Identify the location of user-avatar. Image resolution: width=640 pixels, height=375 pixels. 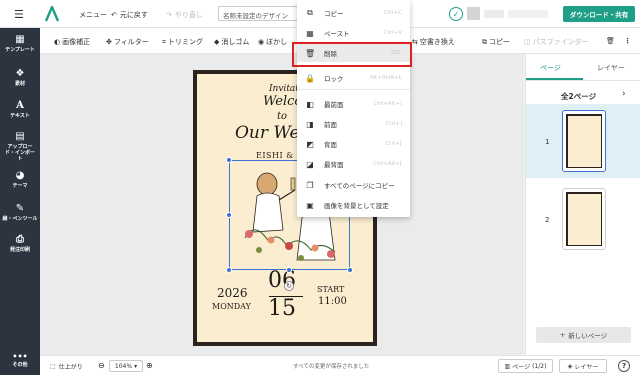
(473, 13).